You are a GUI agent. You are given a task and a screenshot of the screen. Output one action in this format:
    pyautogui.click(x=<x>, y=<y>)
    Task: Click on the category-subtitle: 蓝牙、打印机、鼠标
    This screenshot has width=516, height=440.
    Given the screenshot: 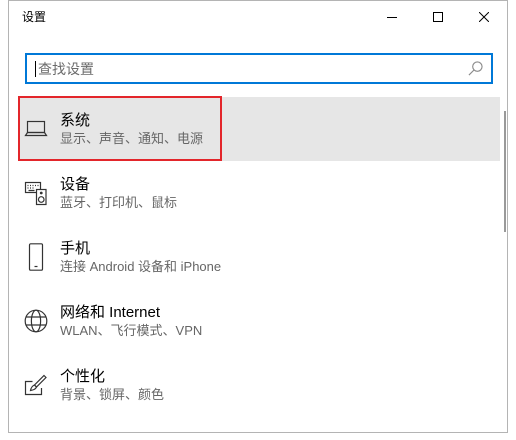 What is the action you would take?
    pyautogui.click(x=119, y=202)
    